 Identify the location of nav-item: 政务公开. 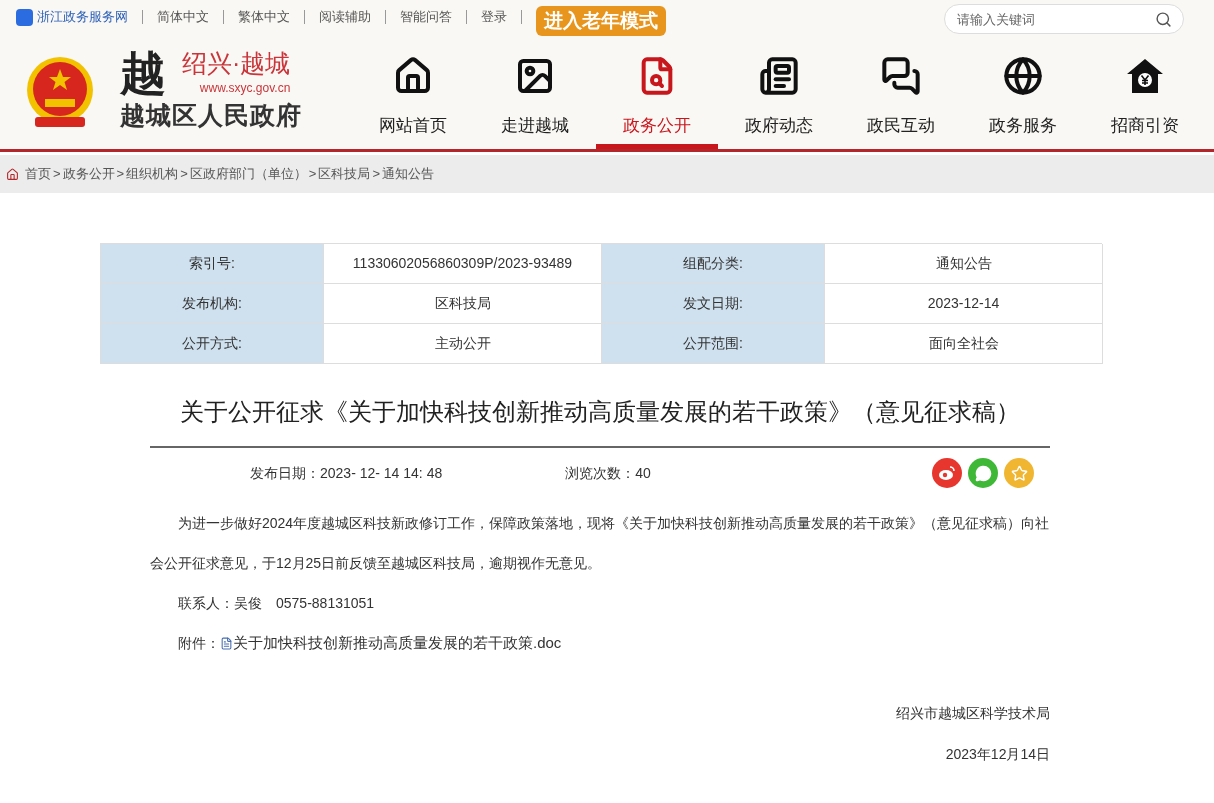
(657, 100).